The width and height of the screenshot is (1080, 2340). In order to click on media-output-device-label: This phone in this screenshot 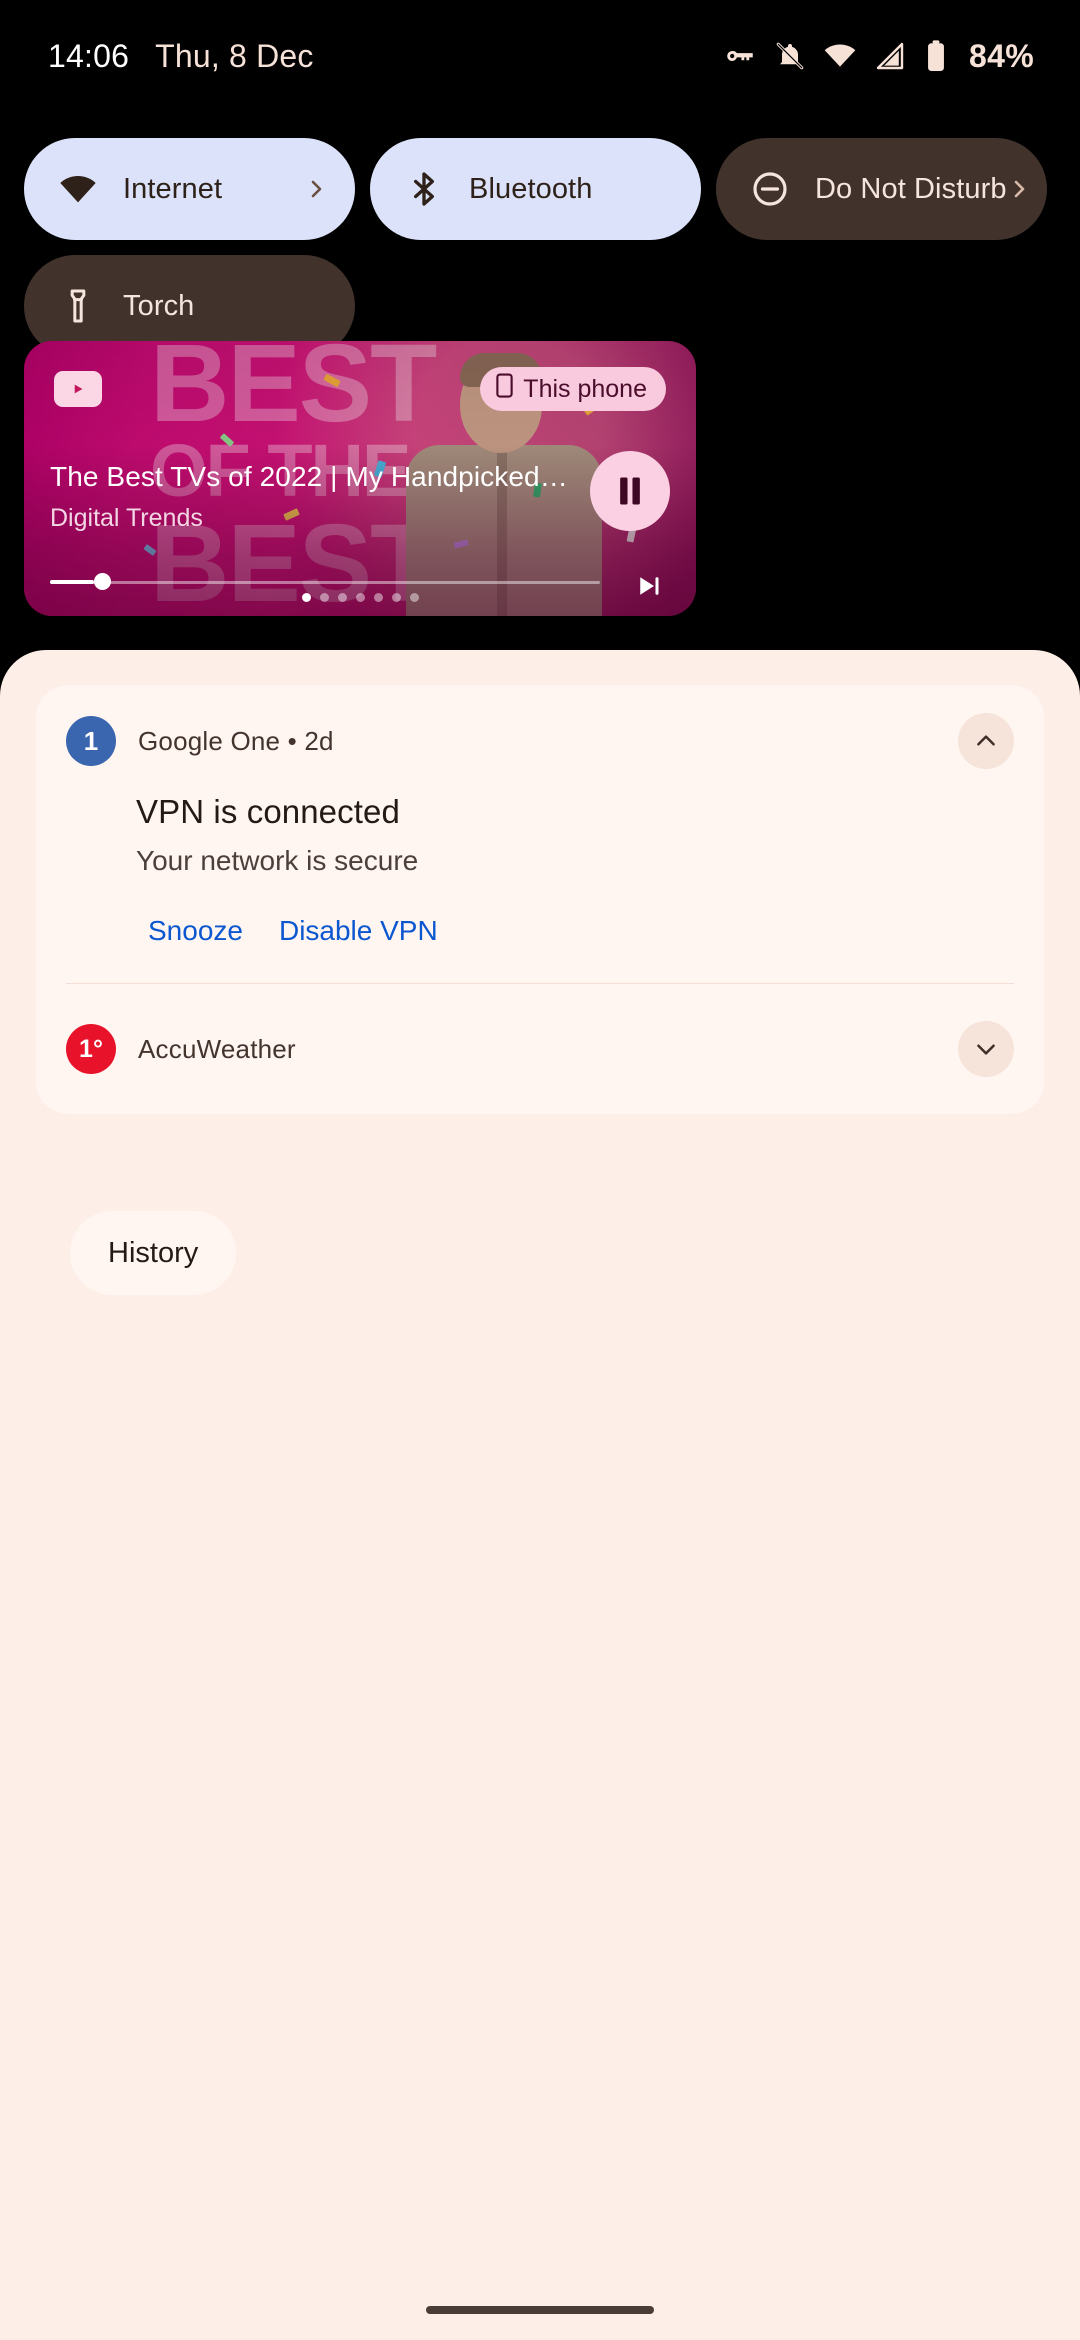, I will do `click(585, 388)`.